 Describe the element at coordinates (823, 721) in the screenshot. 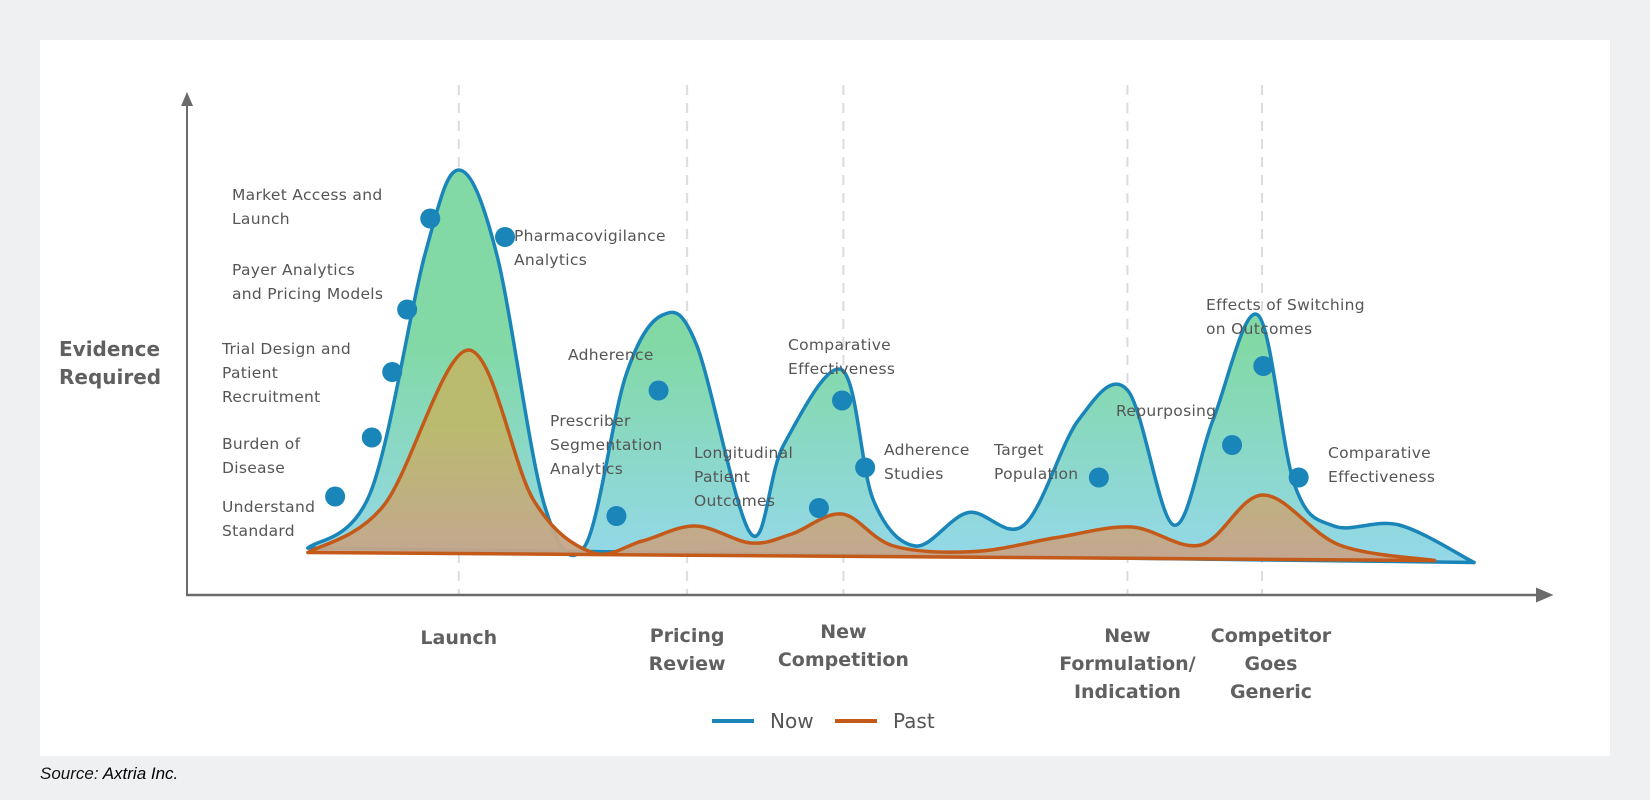

I see `legend: Now Past` at that location.